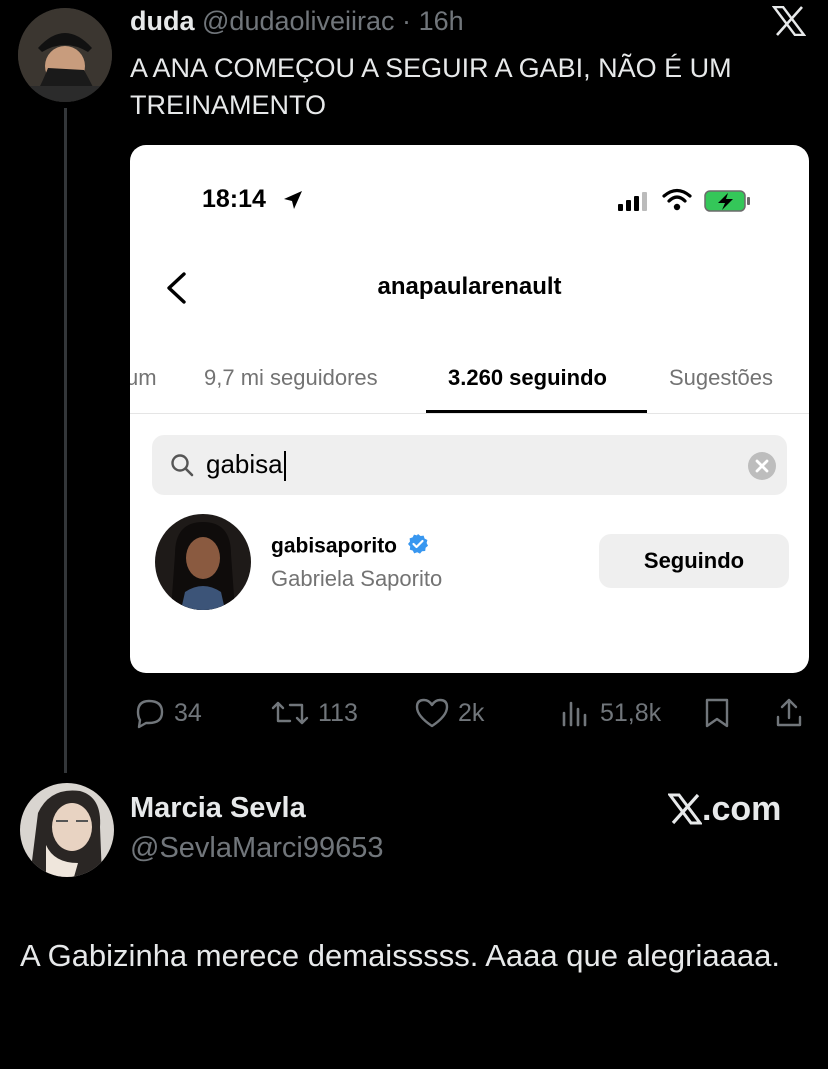 The width and height of the screenshot is (828, 1069). I want to click on retweet-icon, so click(290, 713).